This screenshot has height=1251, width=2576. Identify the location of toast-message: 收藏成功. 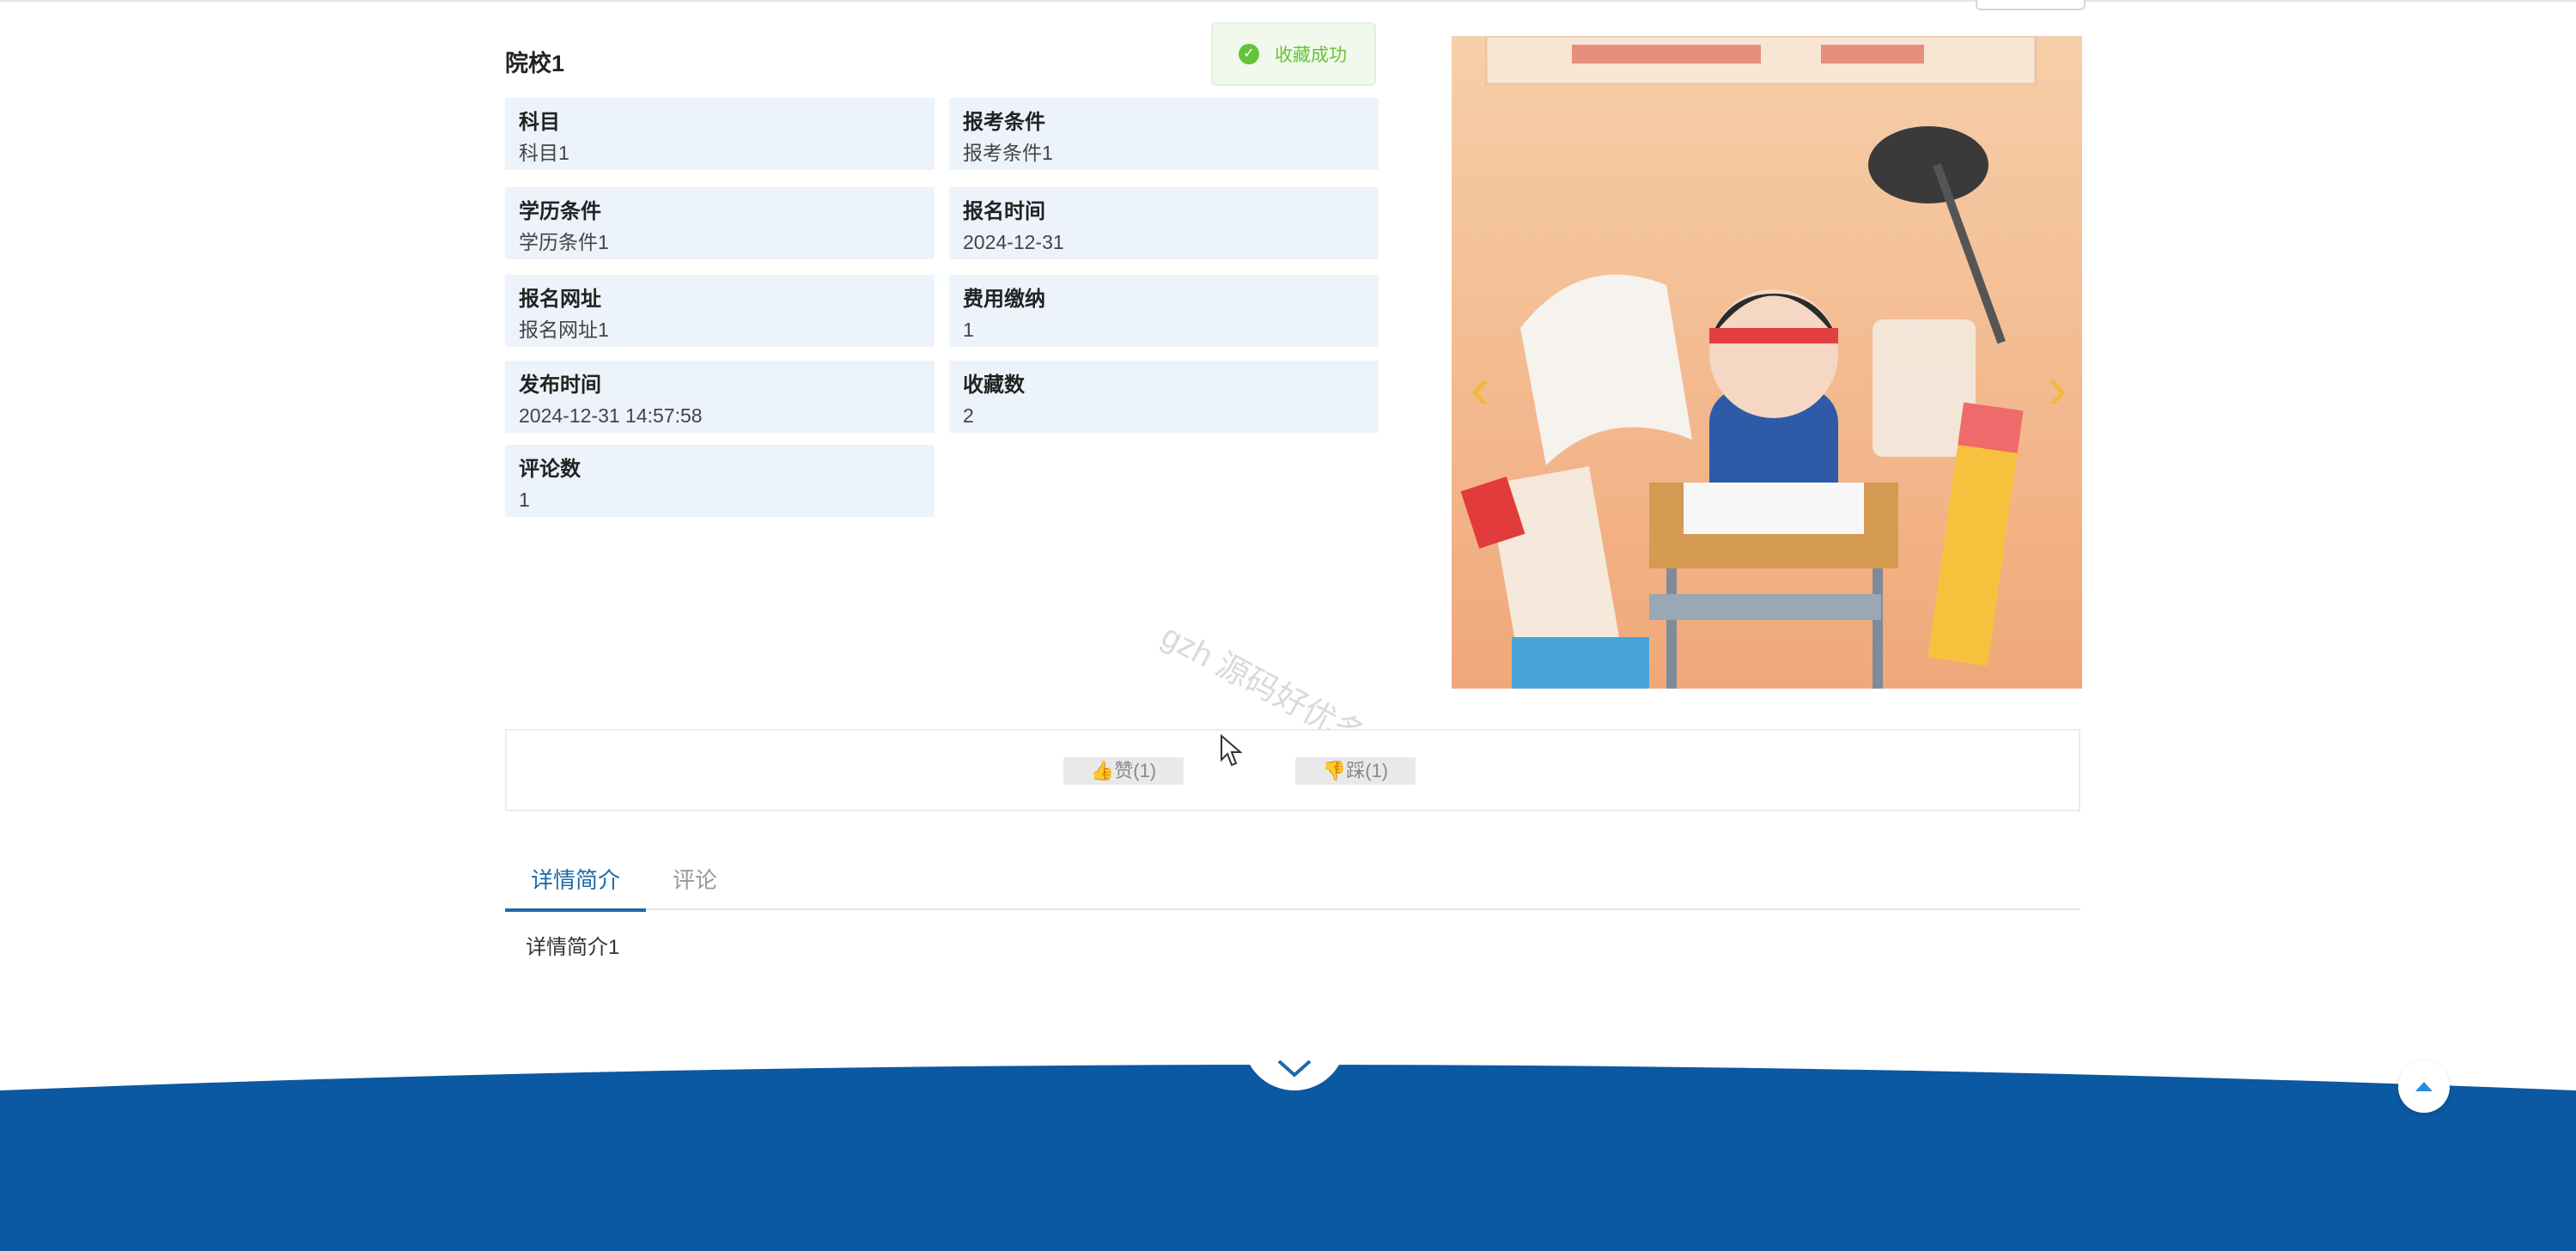
(1311, 56).